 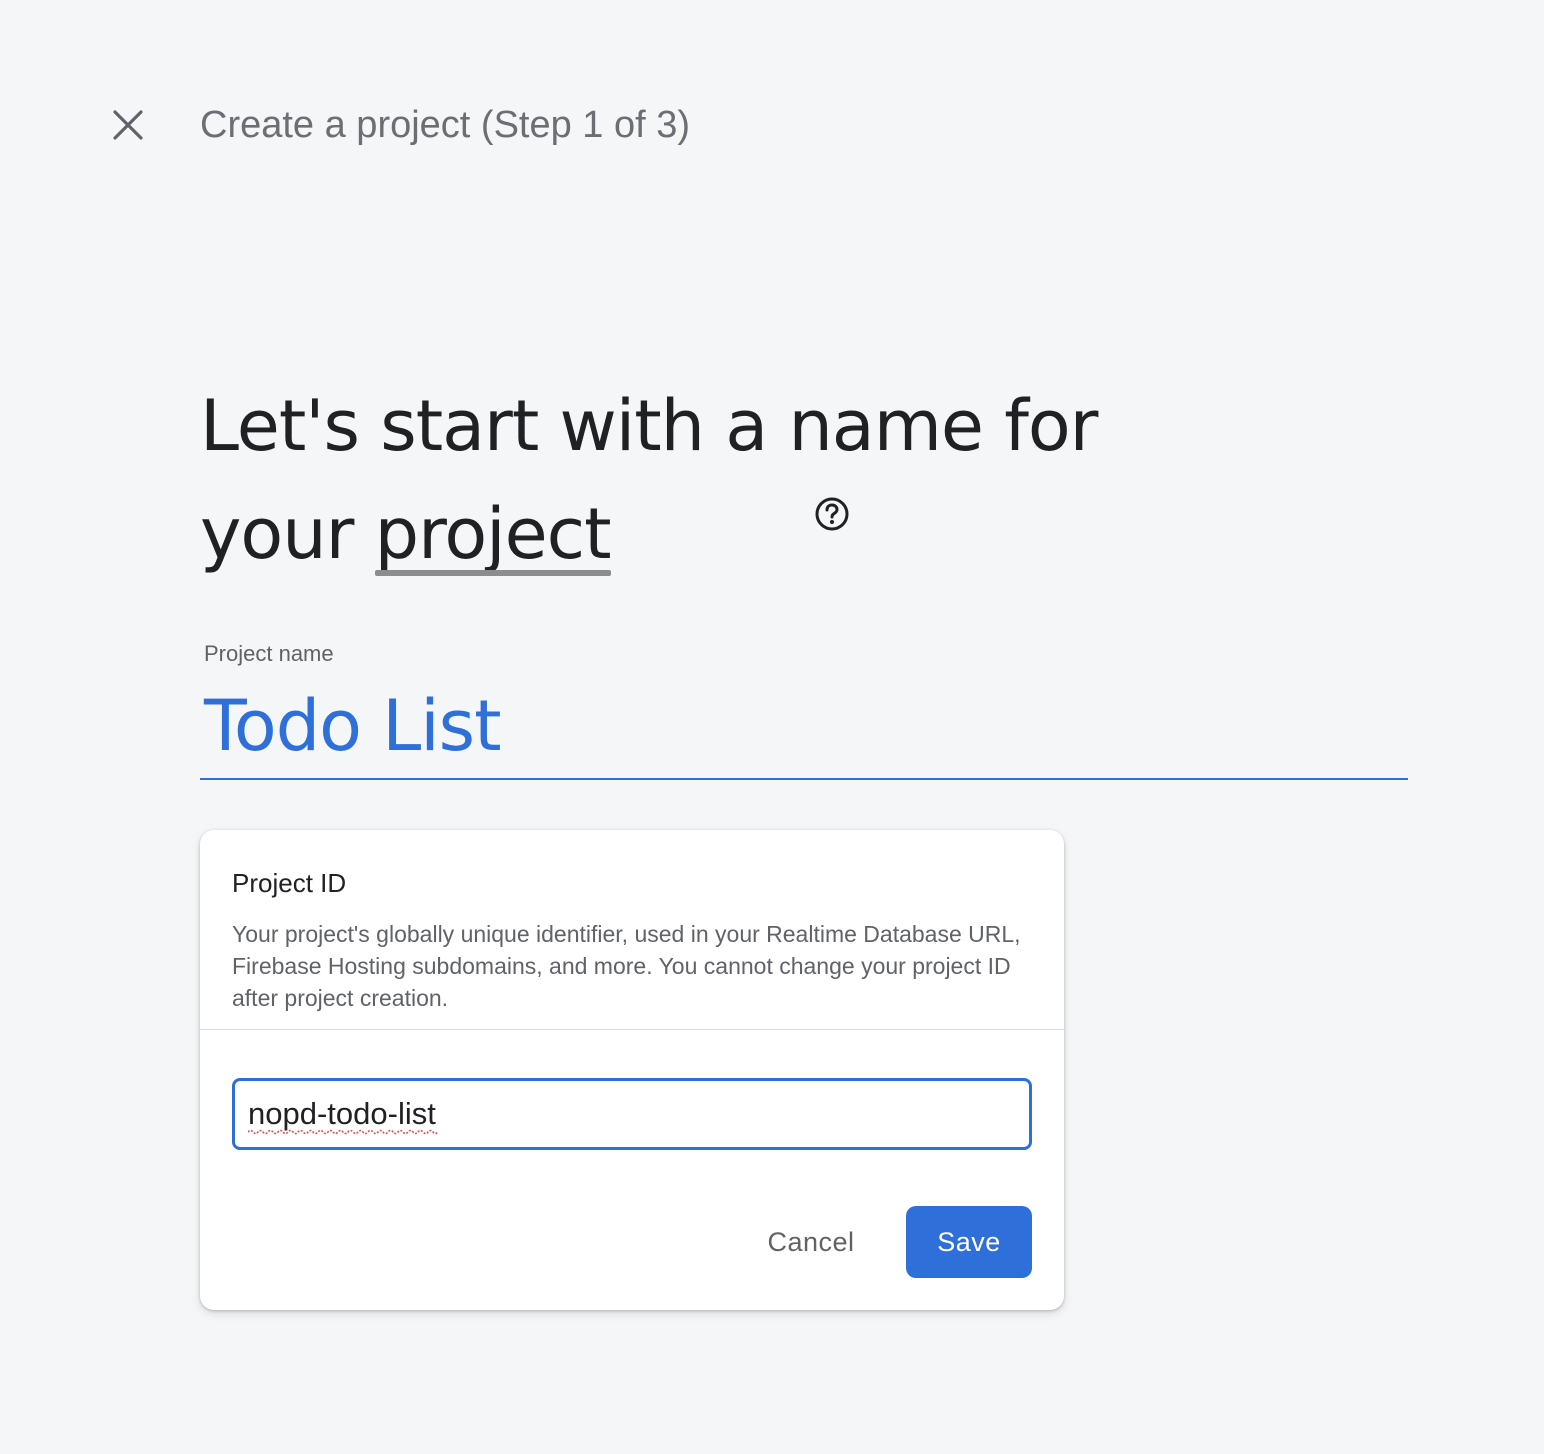 I want to click on project-term-link: project, so click(x=493, y=534).